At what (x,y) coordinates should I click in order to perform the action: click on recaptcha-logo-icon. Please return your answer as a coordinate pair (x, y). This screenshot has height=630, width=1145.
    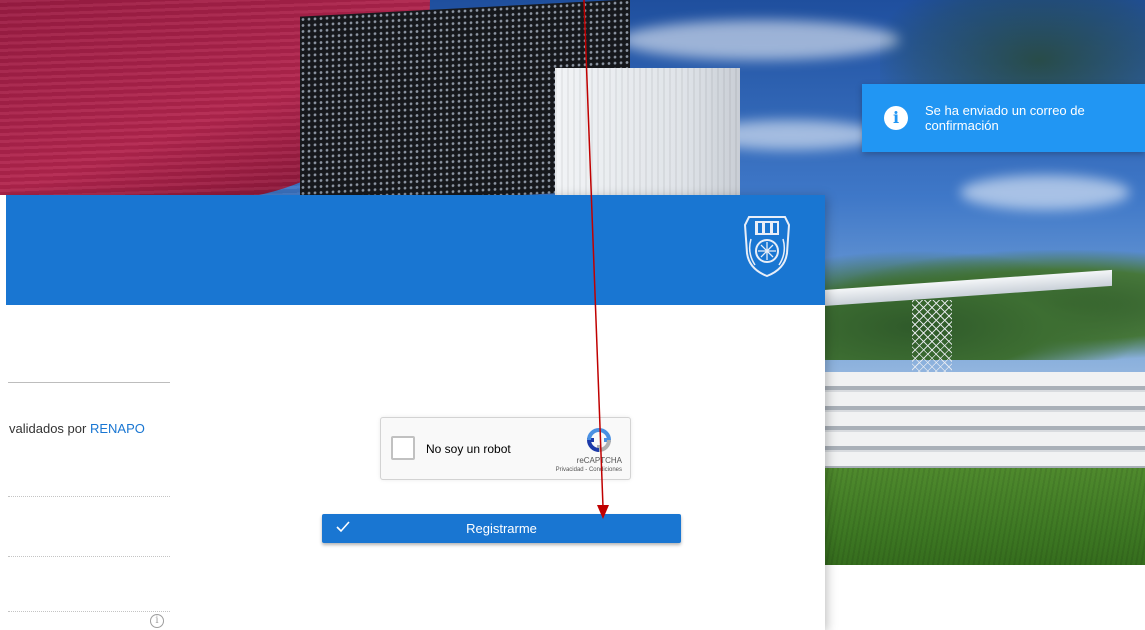
    Looking at the image, I should click on (599, 440).